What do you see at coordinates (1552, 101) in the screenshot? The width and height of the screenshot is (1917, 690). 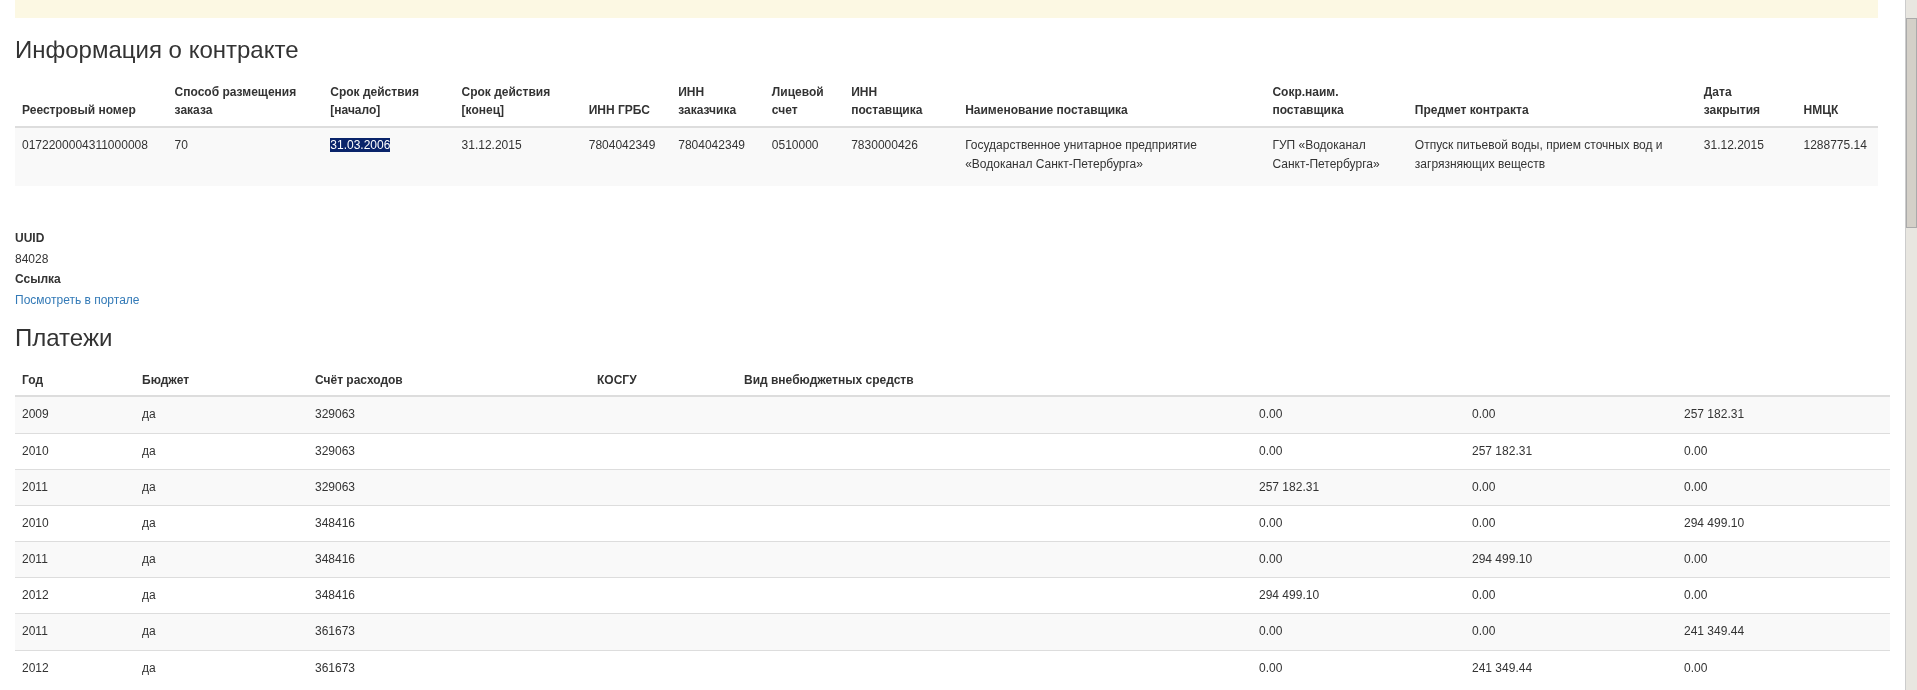 I see `column-header: Предмет контракта` at bounding box center [1552, 101].